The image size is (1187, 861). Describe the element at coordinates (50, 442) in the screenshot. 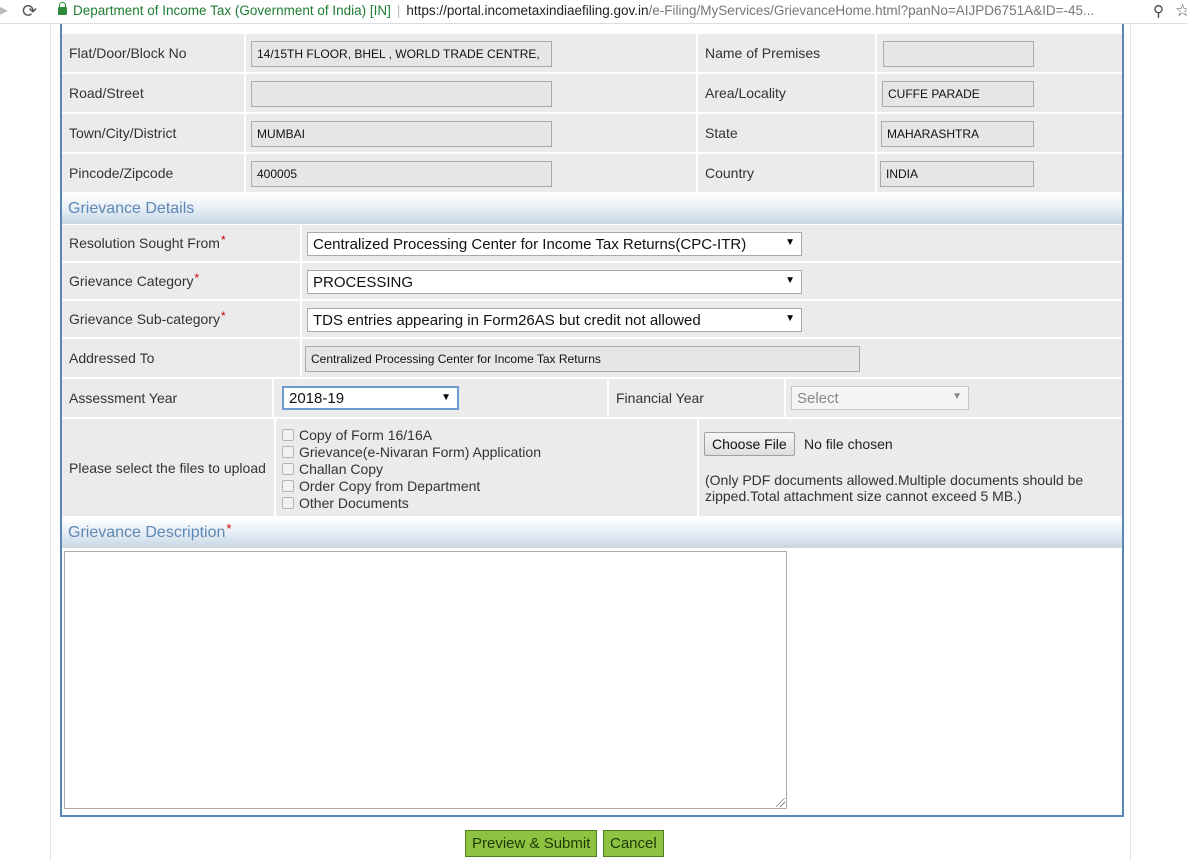

I see `page-left-border` at that location.